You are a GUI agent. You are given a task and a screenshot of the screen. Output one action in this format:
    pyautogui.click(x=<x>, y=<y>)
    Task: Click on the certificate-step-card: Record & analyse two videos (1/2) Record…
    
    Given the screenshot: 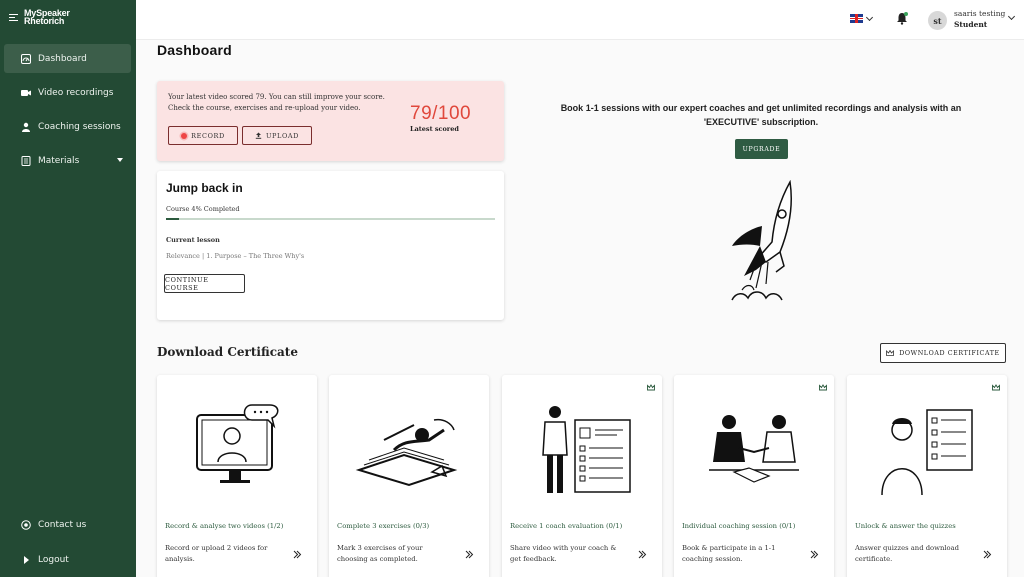 What is the action you would take?
    pyautogui.click(x=237, y=476)
    